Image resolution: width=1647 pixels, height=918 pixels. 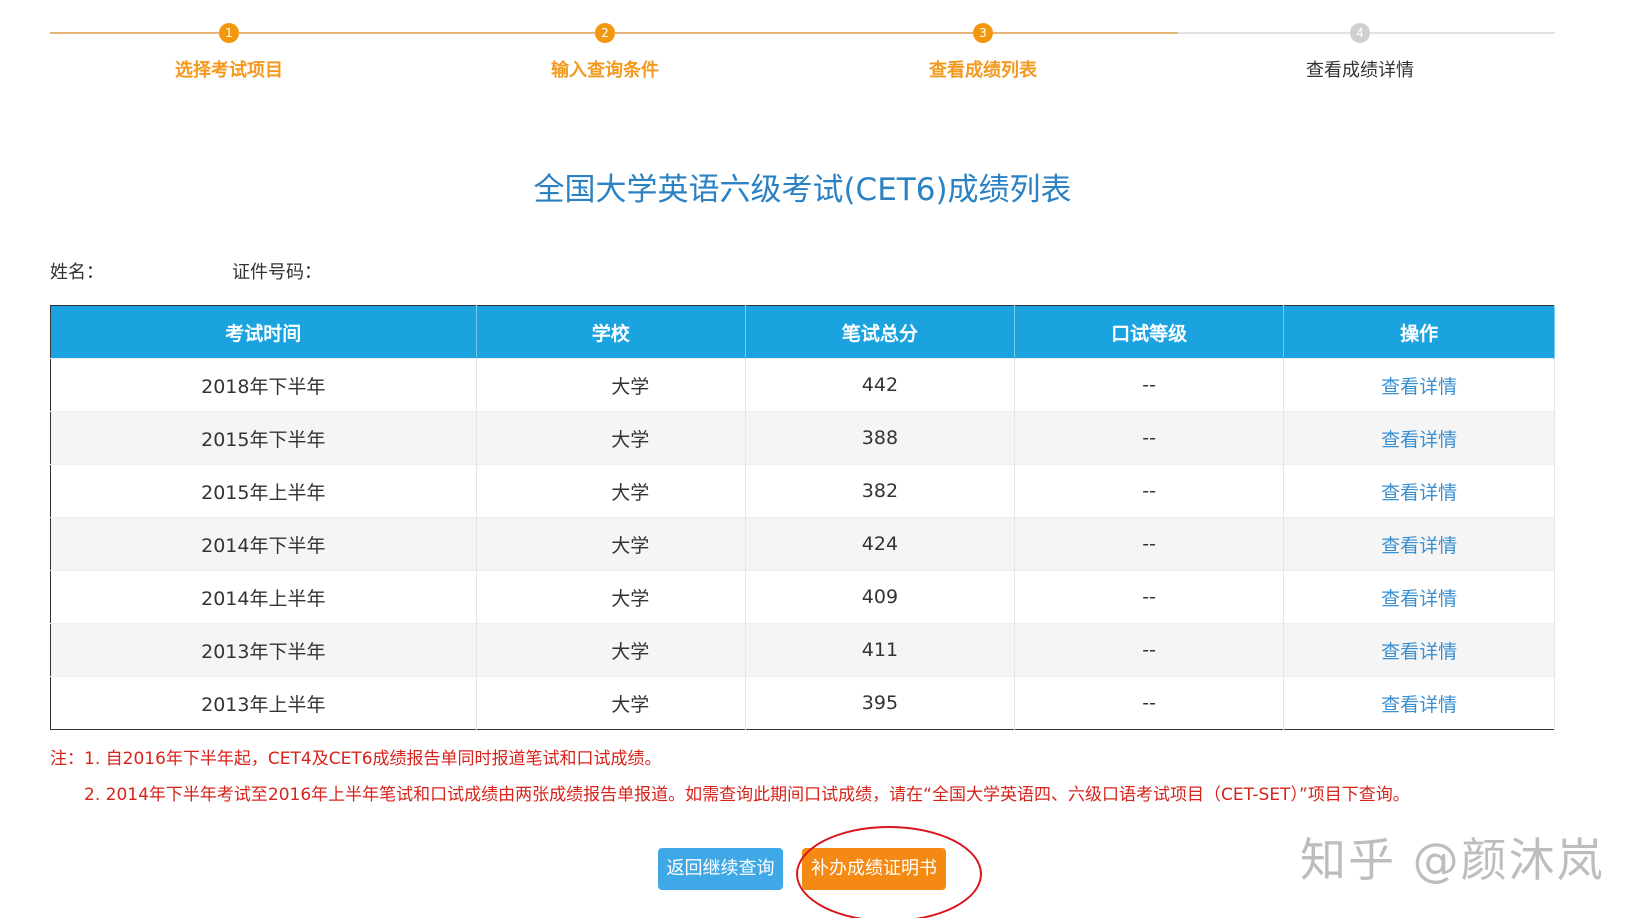 What do you see at coordinates (263, 332) in the screenshot?
I see `header-exam-time: 考试时间` at bounding box center [263, 332].